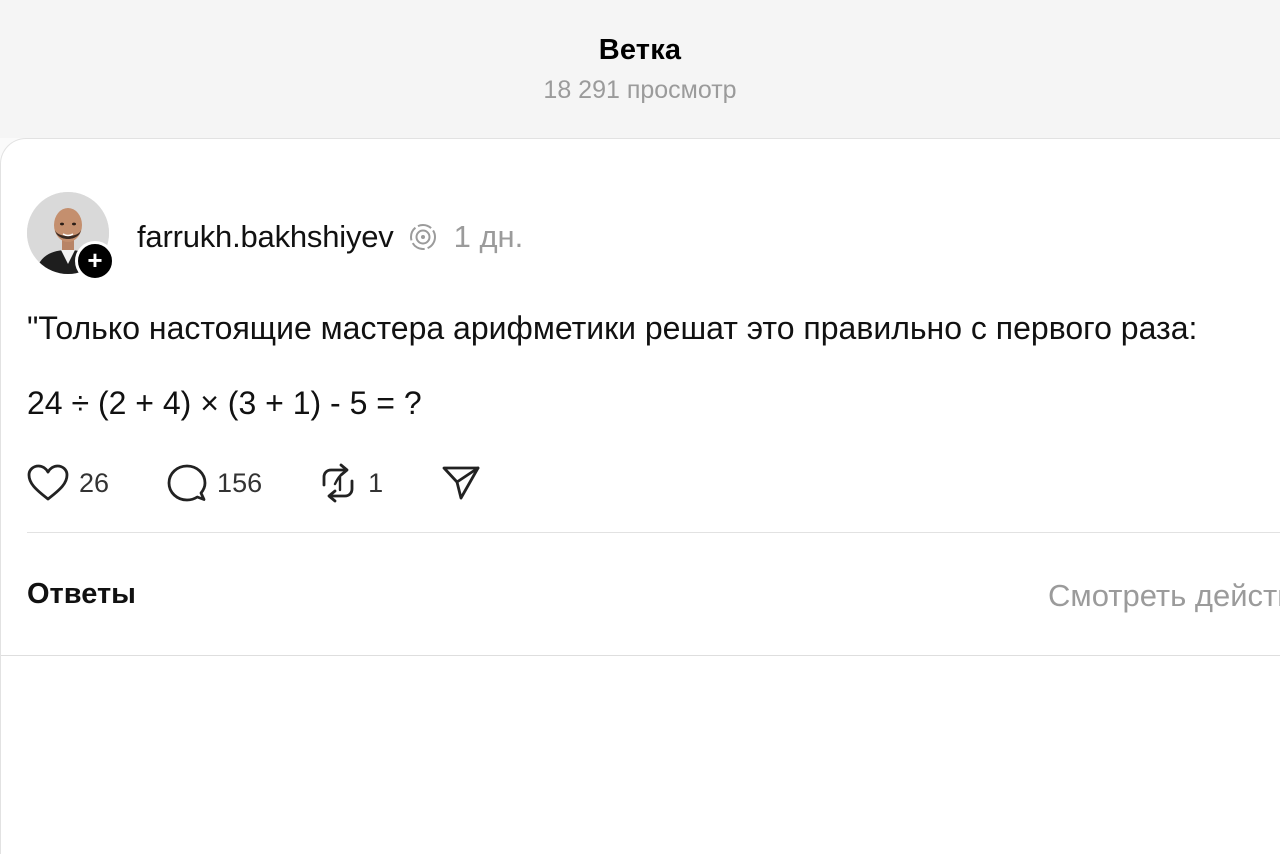 The image size is (1280, 854). I want to click on comment-button: 156, so click(214, 483).